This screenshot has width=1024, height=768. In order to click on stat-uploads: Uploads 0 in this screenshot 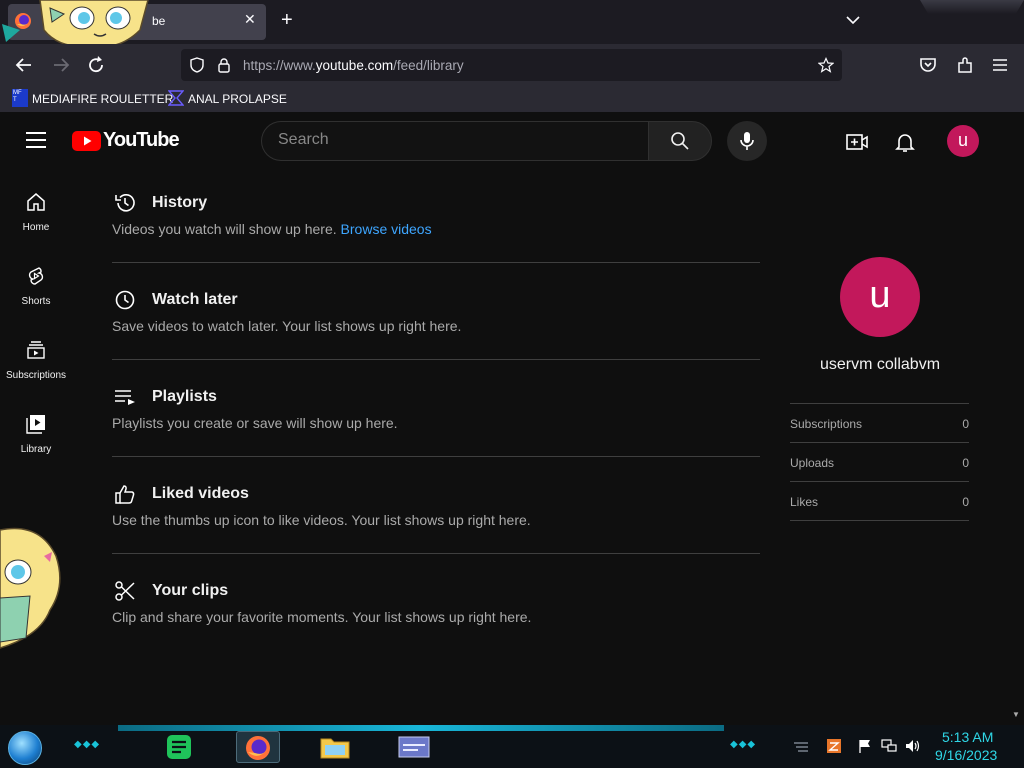, I will do `click(879, 461)`.